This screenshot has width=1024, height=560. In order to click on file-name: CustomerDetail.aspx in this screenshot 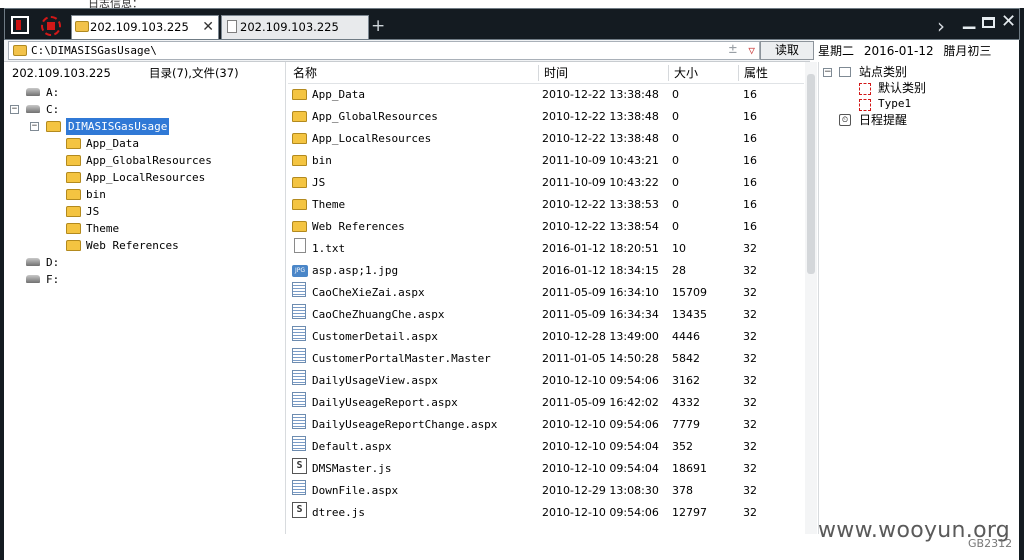, I will do `click(375, 336)`.